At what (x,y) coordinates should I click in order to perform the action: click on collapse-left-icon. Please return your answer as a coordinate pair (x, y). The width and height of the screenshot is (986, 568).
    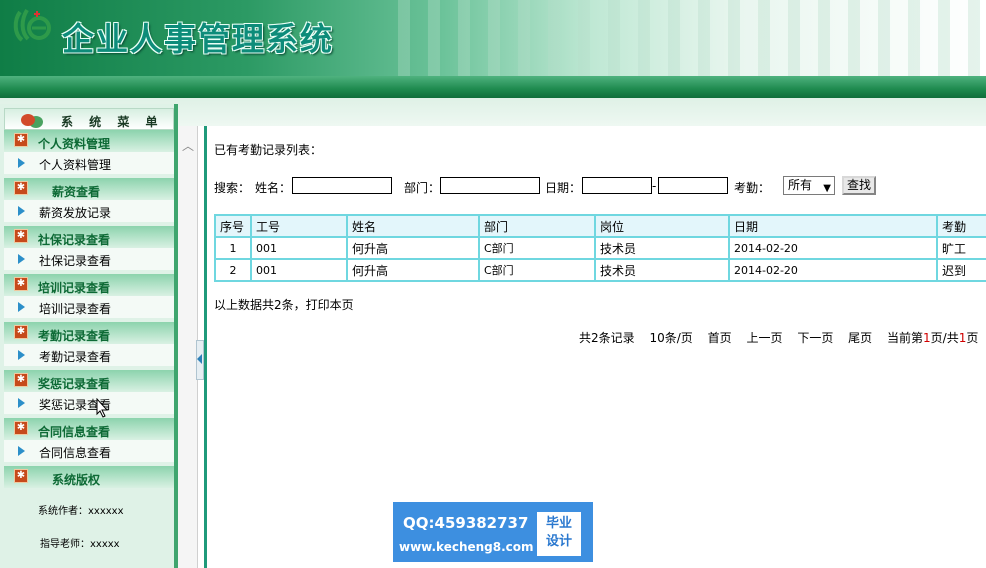
    Looking at the image, I should click on (199, 359).